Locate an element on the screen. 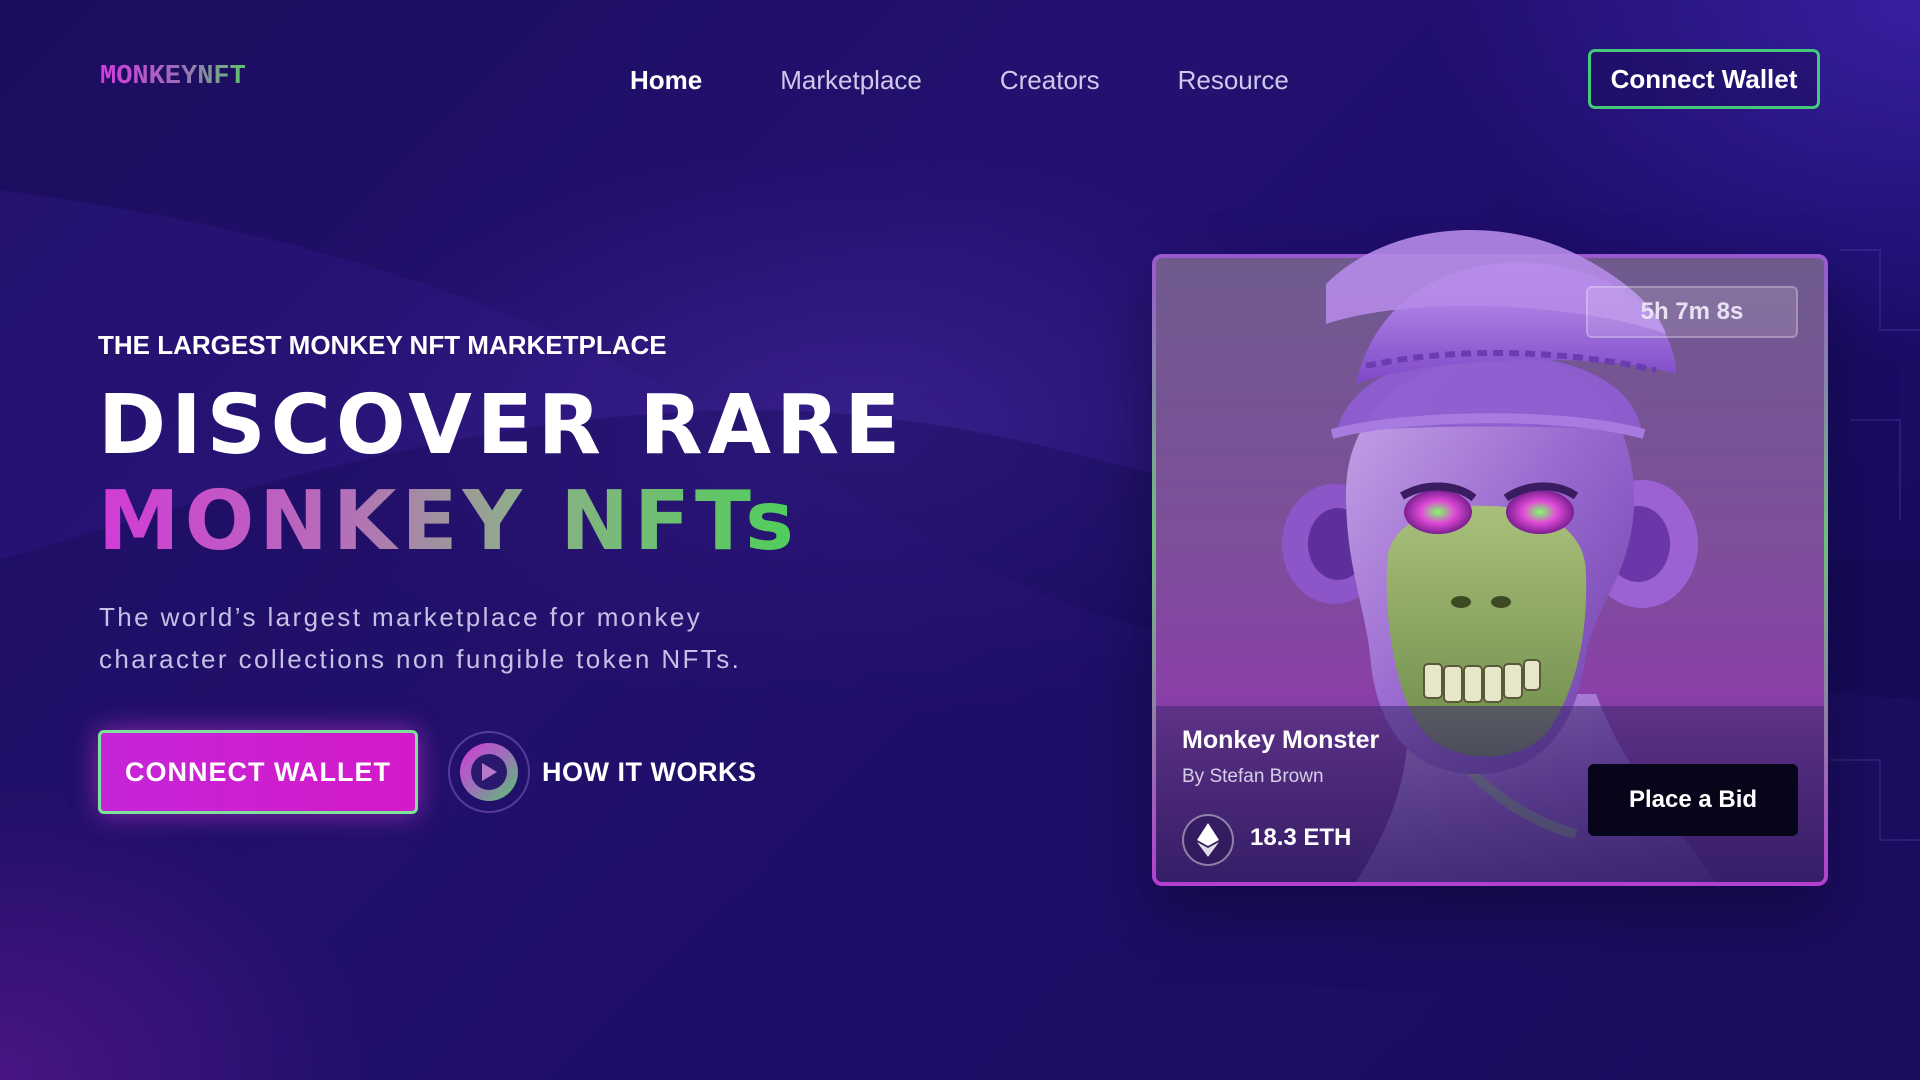 The height and width of the screenshot is (1080, 1920). how-it-works-button: HOW IT WORKS is located at coordinates (602, 772).